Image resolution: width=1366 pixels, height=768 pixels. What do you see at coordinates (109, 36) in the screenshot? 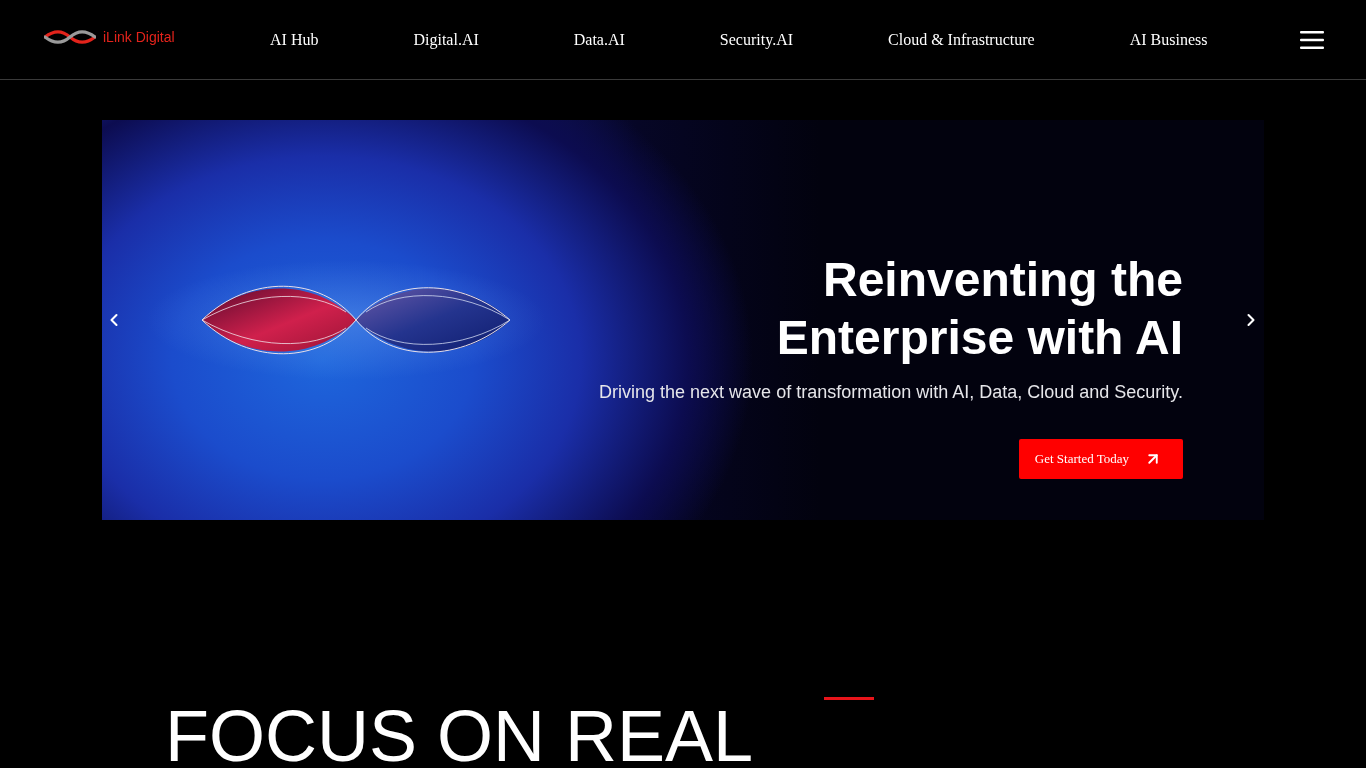
I see `logo-link: iLink Digital` at bounding box center [109, 36].